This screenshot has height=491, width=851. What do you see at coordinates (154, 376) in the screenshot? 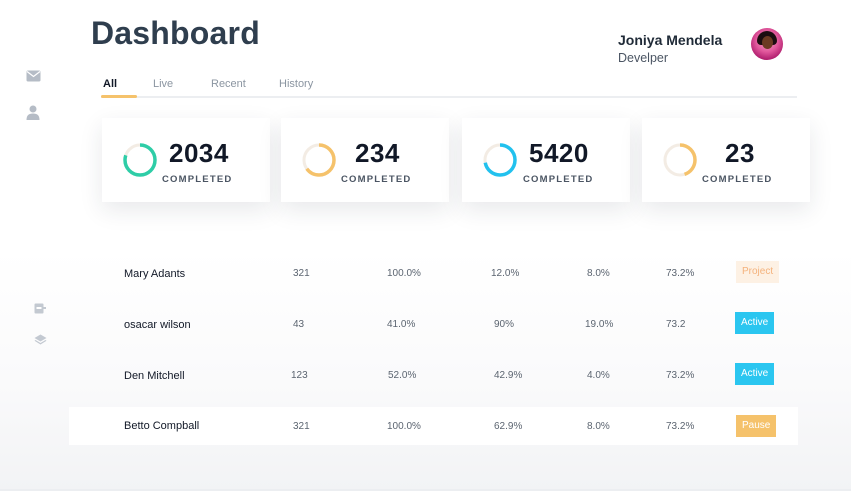
I see `row-name: Den Mitchell` at bounding box center [154, 376].